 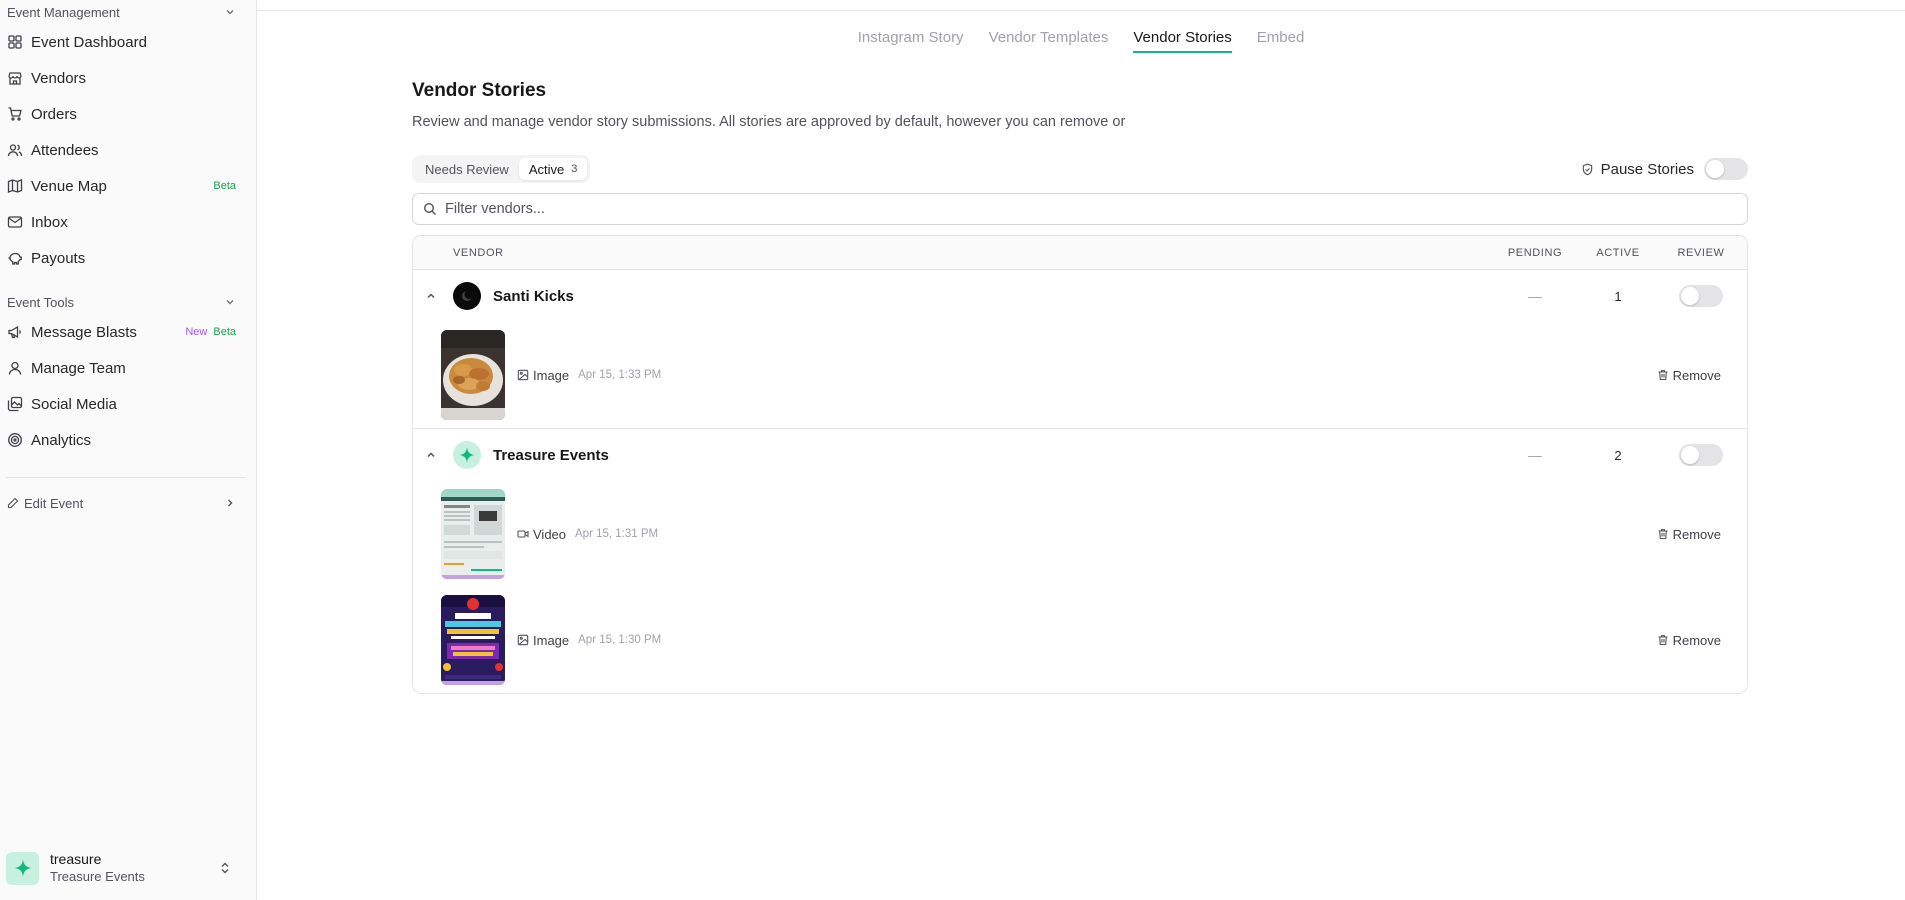 I want to click on edit-event-label: Edit Event, so click(x=54, y=503).